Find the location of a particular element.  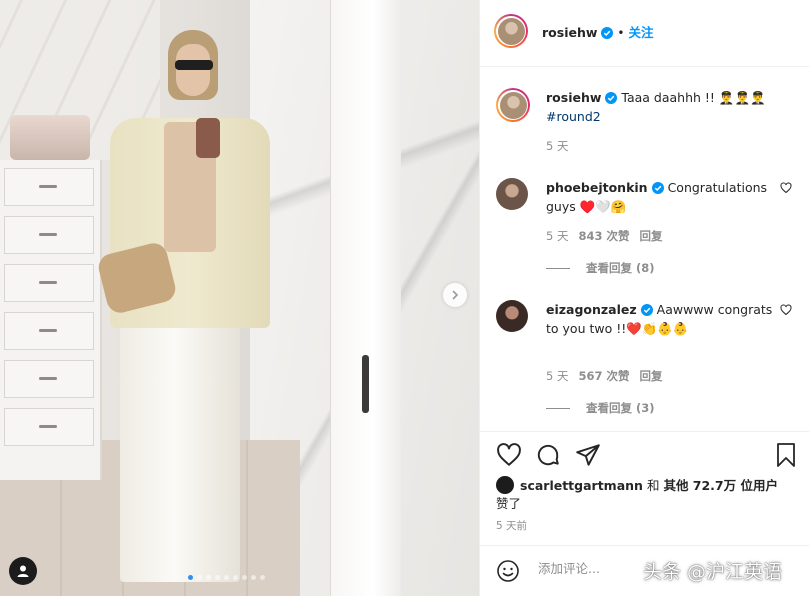

caption-hashtag: #round2 is located at coordinates (573, 116).